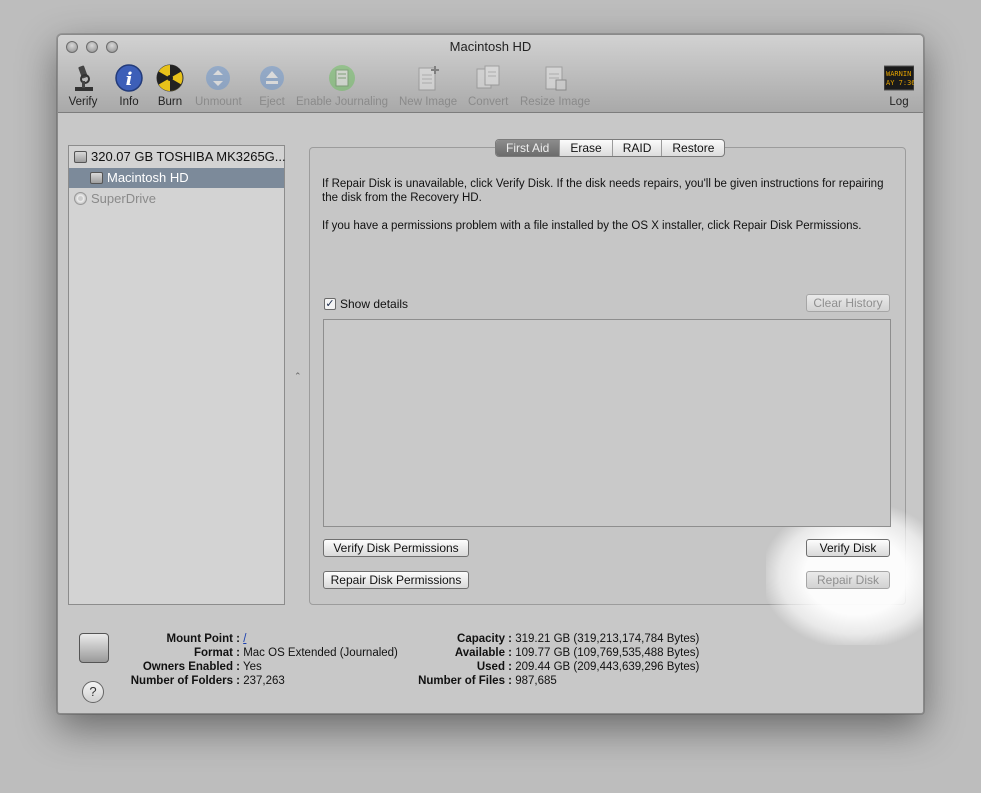 Image resolution: width=981 pixels, height=793 pixels. I want to click on number-of-files-row: Number of Files : 987,685, so click(477, 681).